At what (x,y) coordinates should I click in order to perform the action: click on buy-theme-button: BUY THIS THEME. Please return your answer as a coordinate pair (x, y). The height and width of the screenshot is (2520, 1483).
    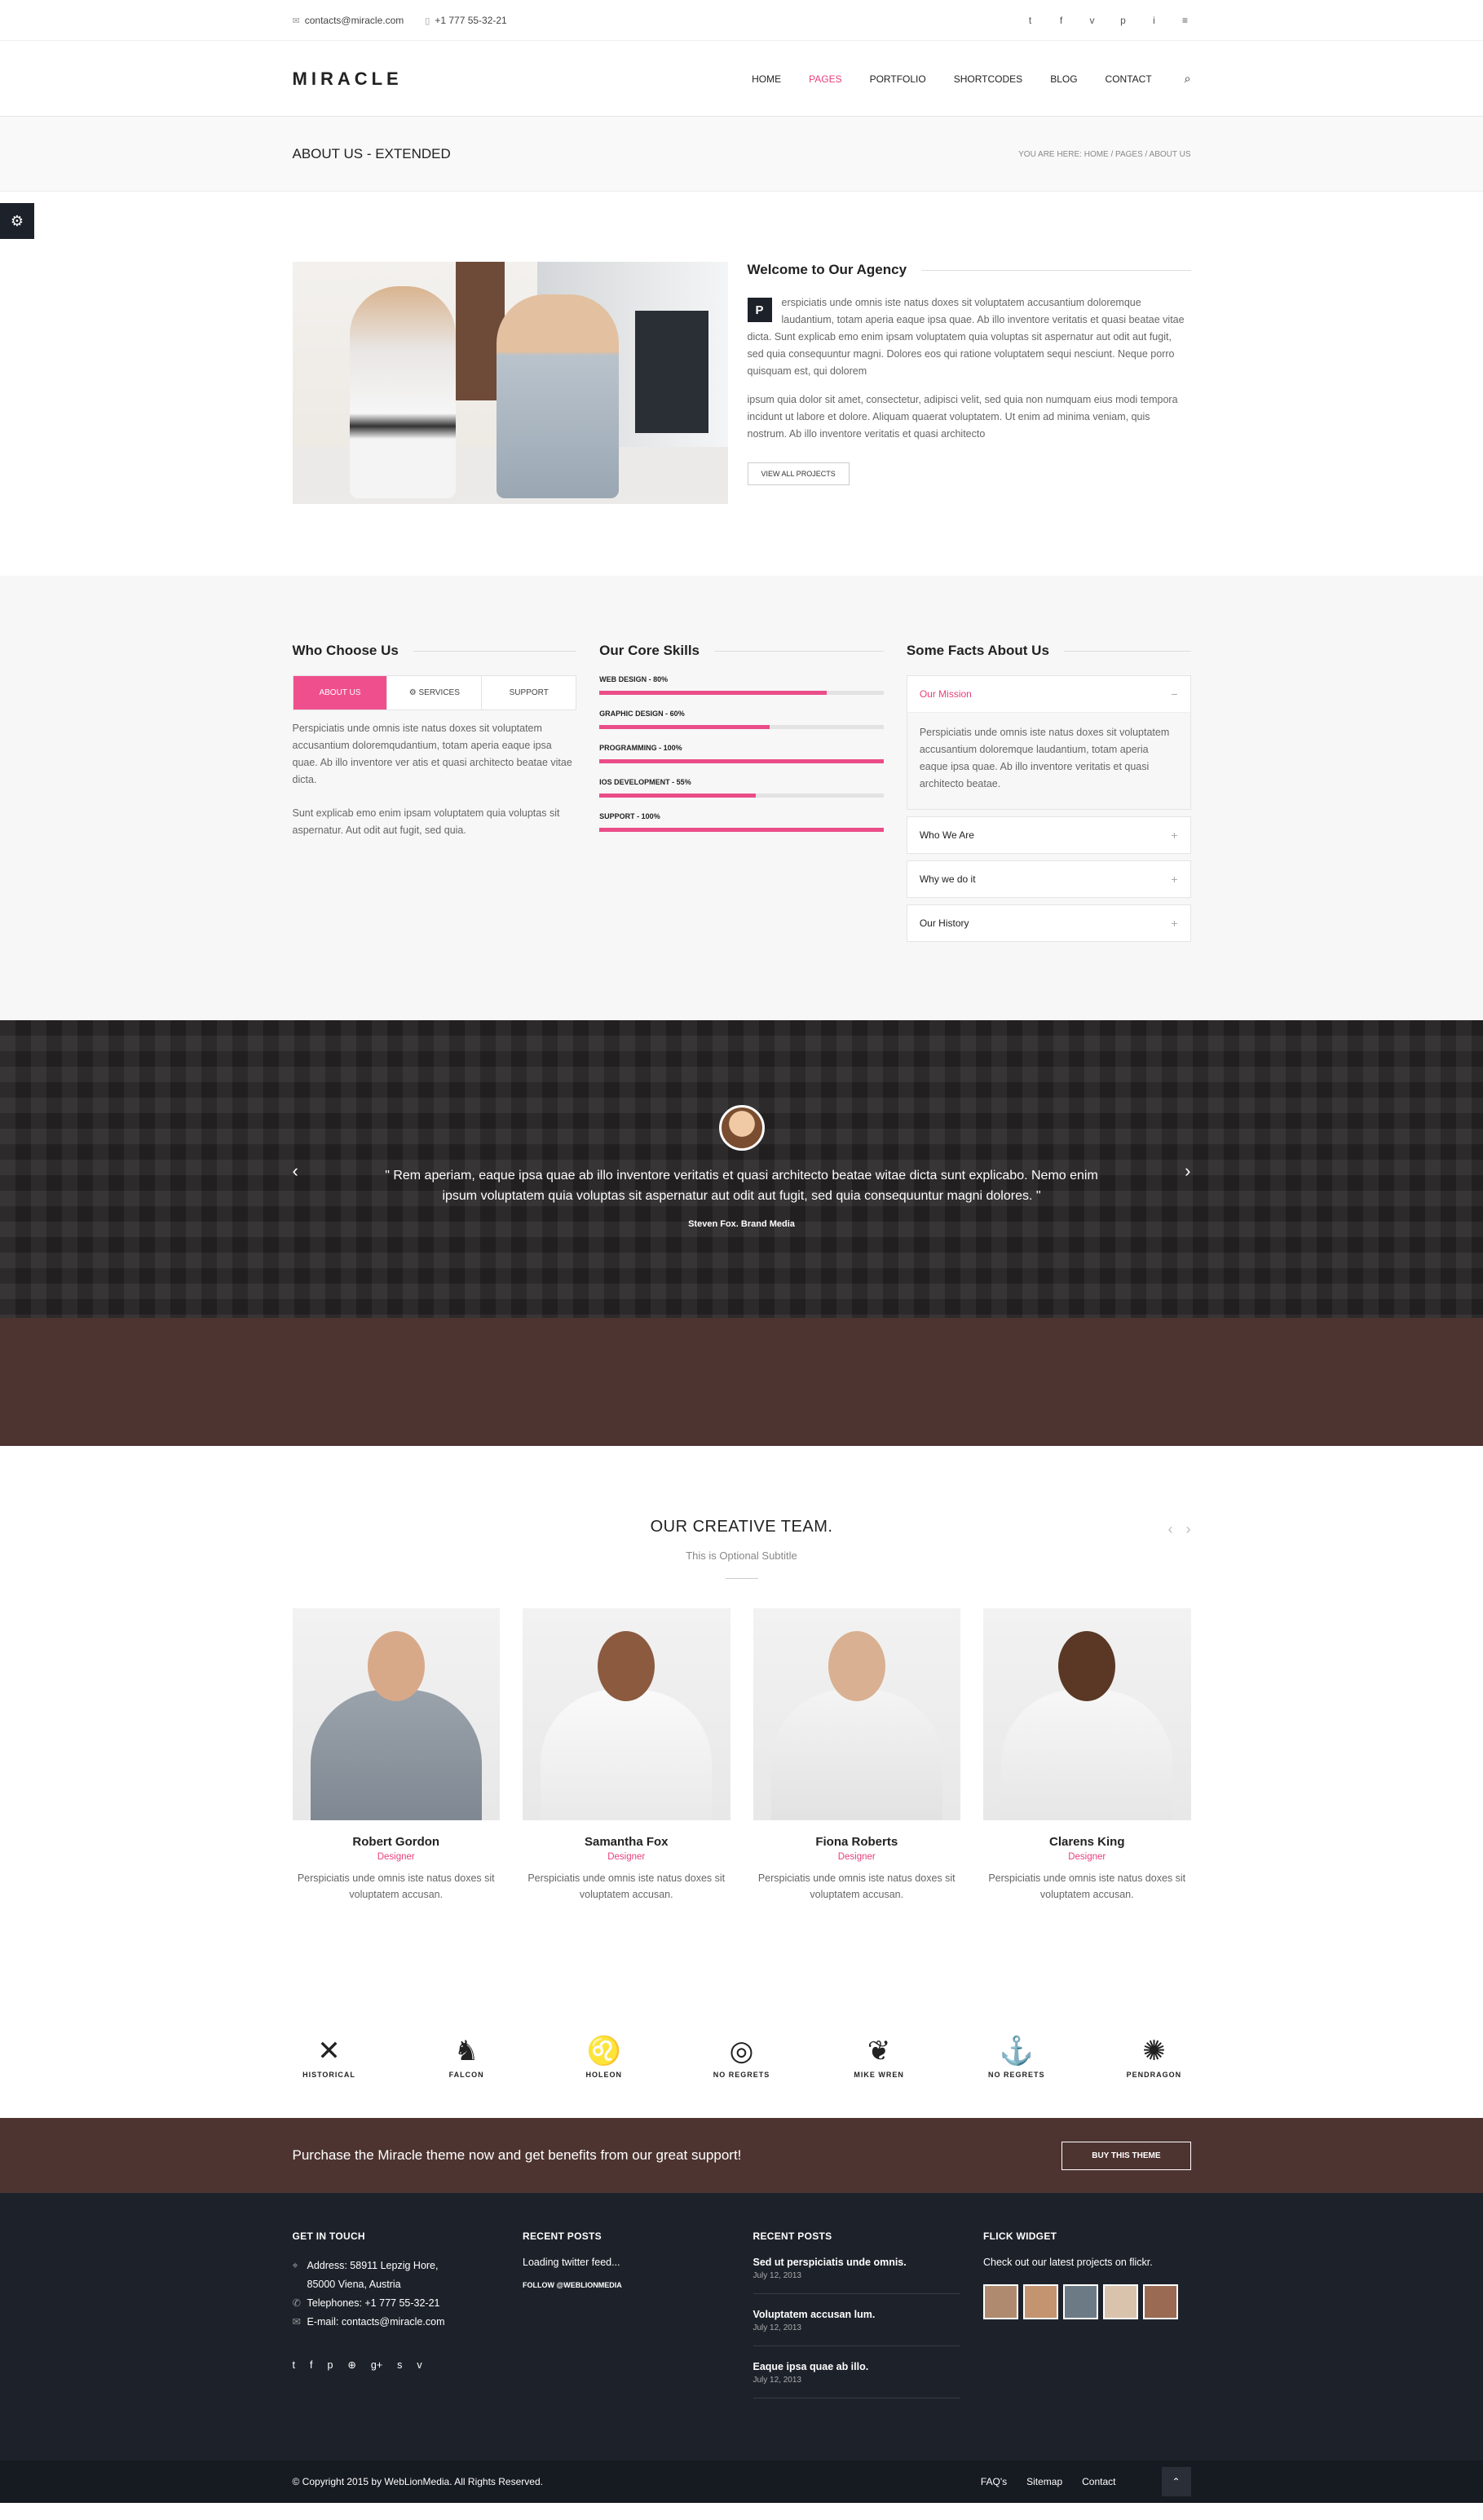
    Looking at the image, I should click on (1126, 2155).